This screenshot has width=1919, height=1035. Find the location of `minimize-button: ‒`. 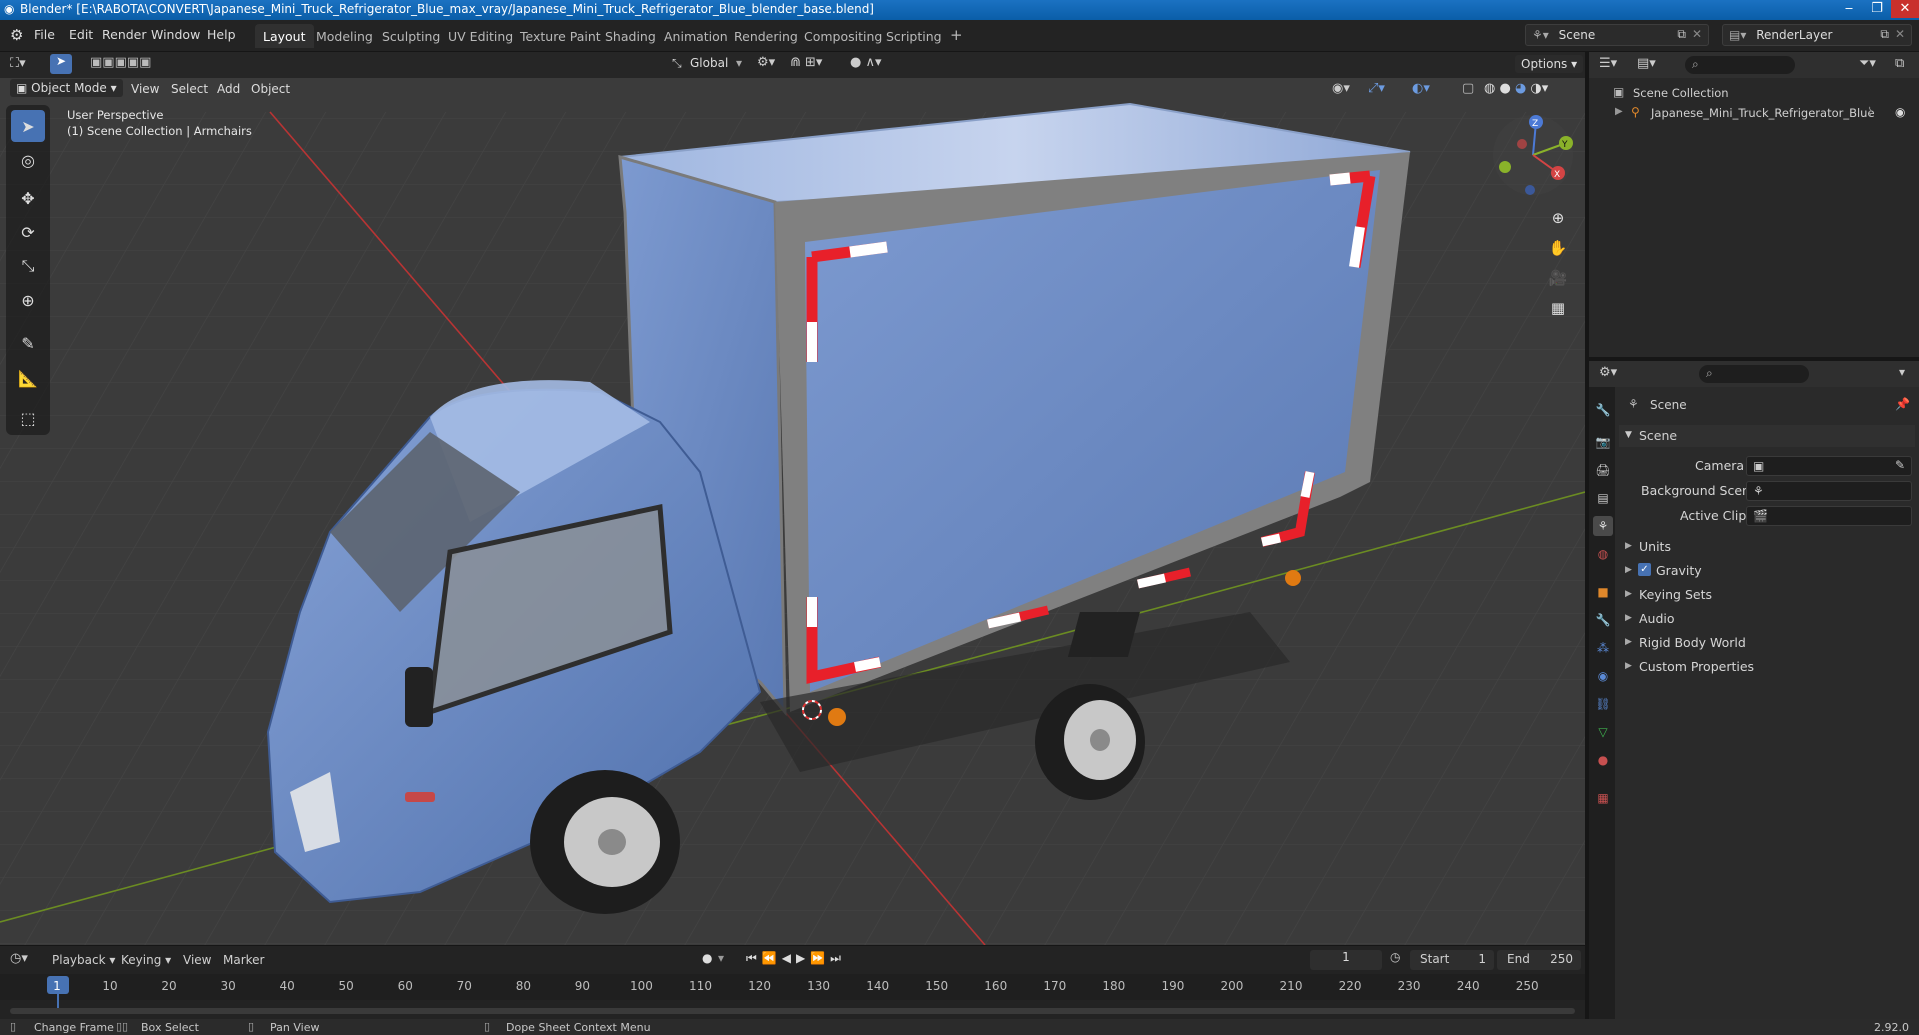

minimize-button: ‒ is located at coordinates (1849, 9).